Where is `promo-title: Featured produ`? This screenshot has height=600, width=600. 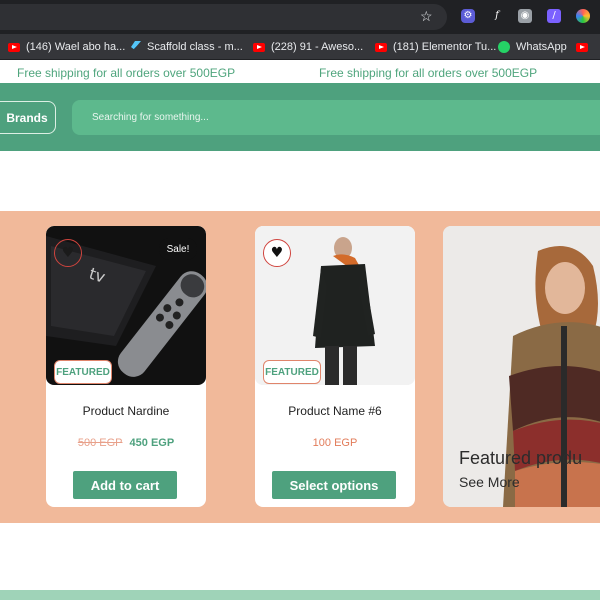 promo-title: Featured produ is located at coordinates (521, 458).